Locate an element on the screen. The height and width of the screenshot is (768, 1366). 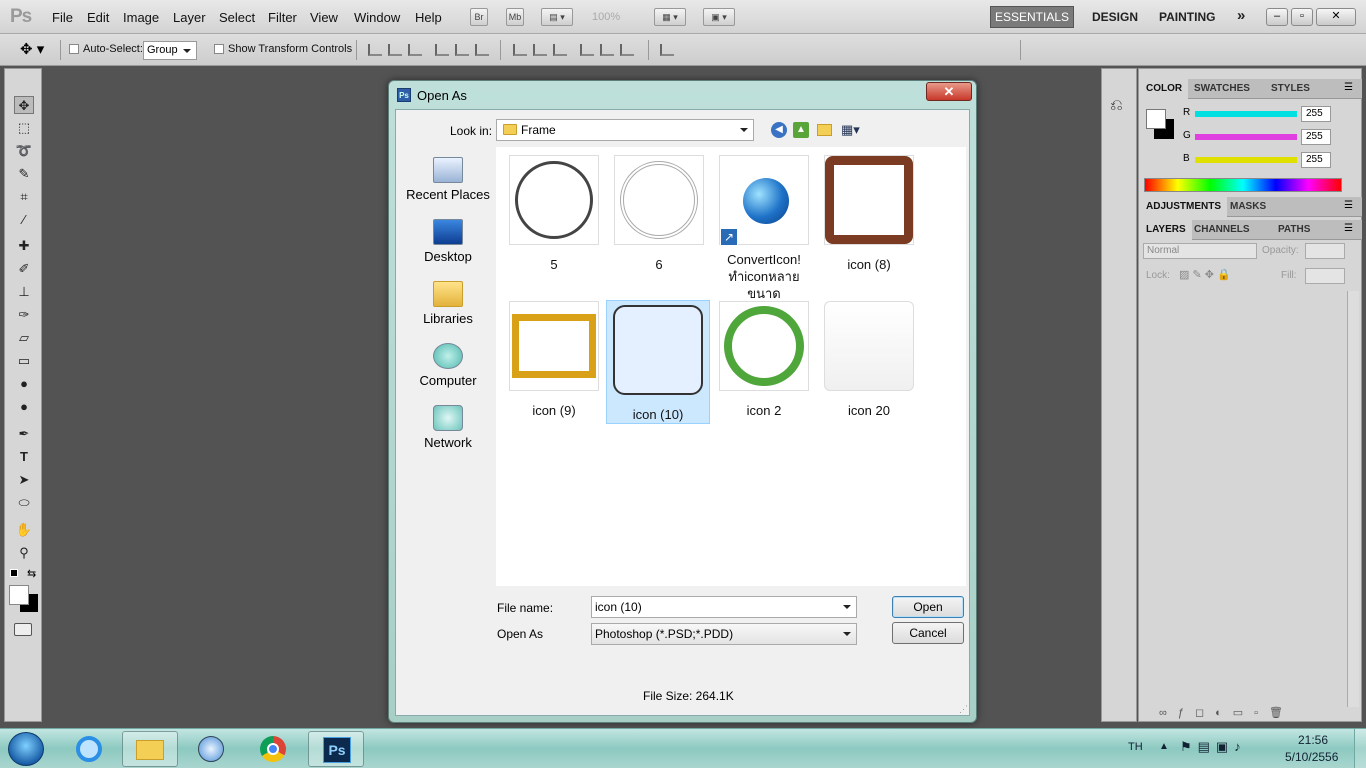
slider-r-value: 255 is located at coordinates (1316, 114).